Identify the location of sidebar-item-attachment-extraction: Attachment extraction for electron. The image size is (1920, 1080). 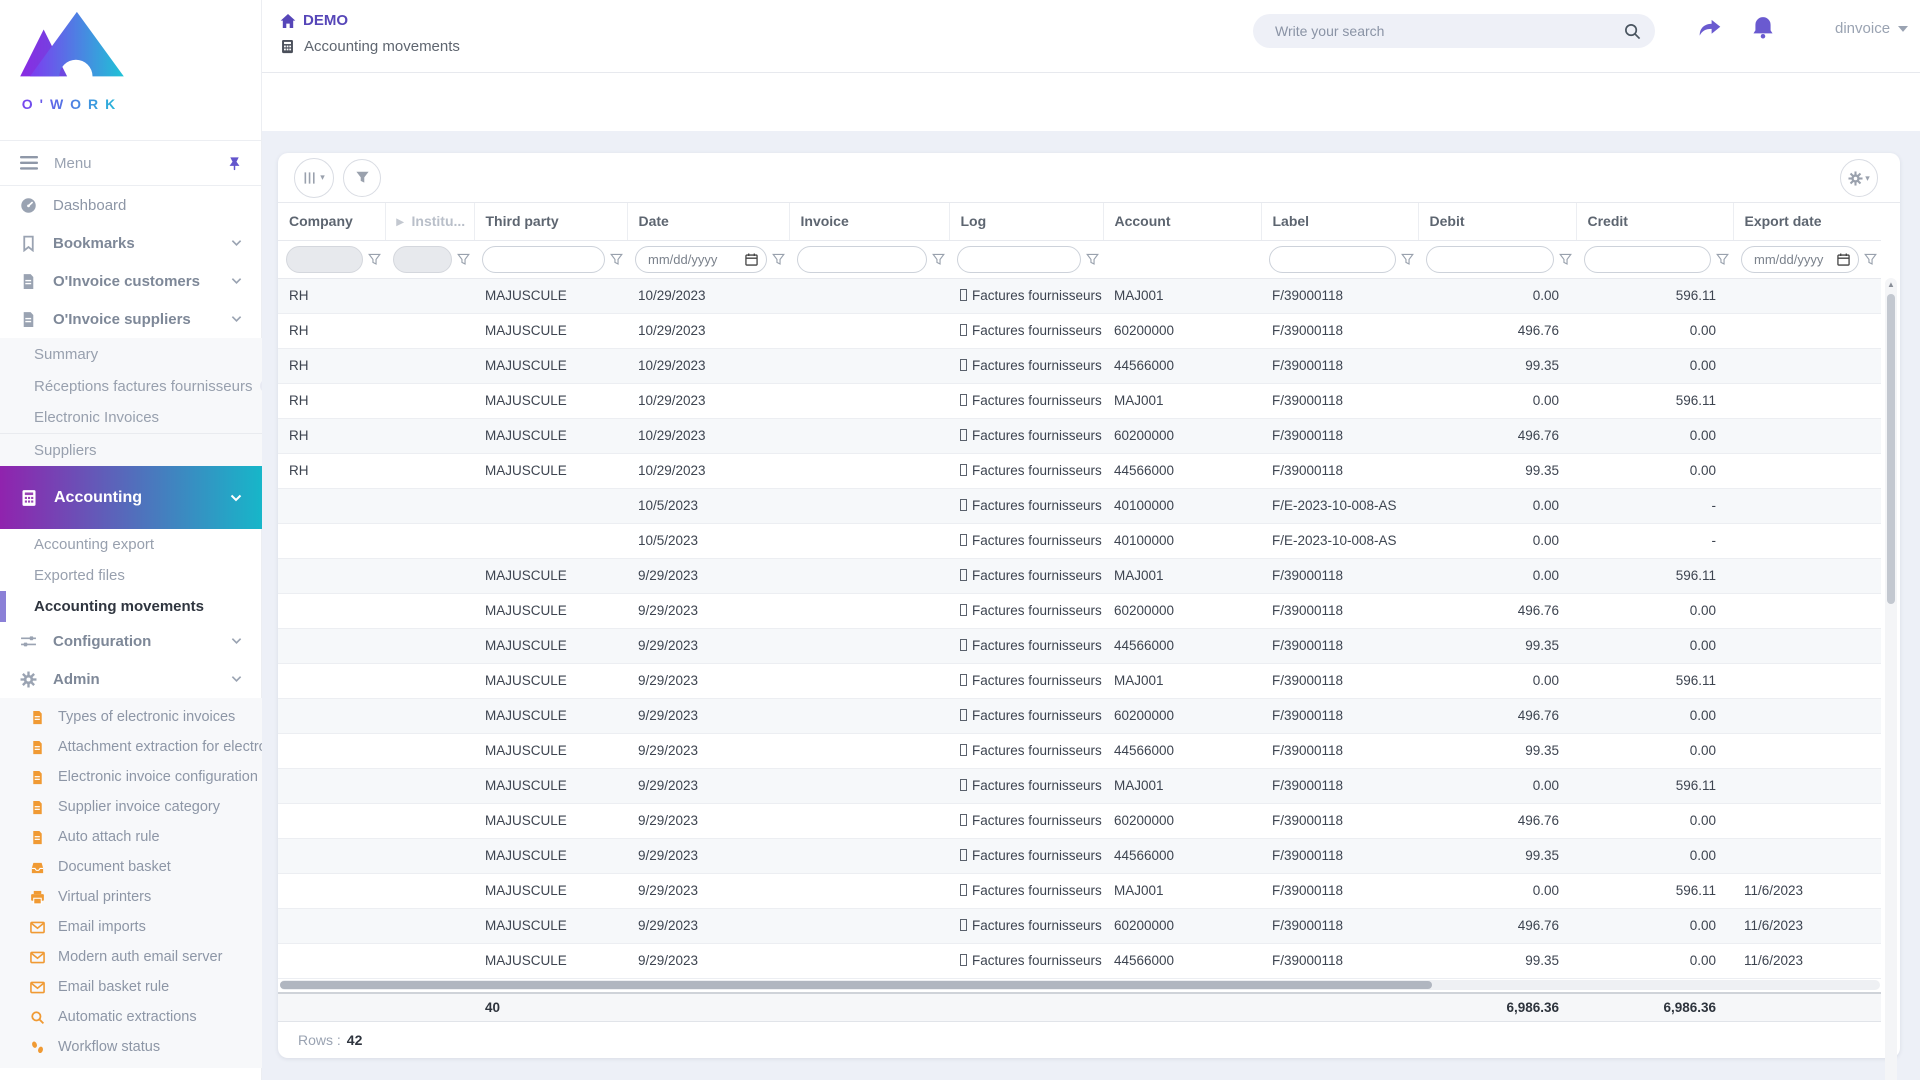
(131, 747).